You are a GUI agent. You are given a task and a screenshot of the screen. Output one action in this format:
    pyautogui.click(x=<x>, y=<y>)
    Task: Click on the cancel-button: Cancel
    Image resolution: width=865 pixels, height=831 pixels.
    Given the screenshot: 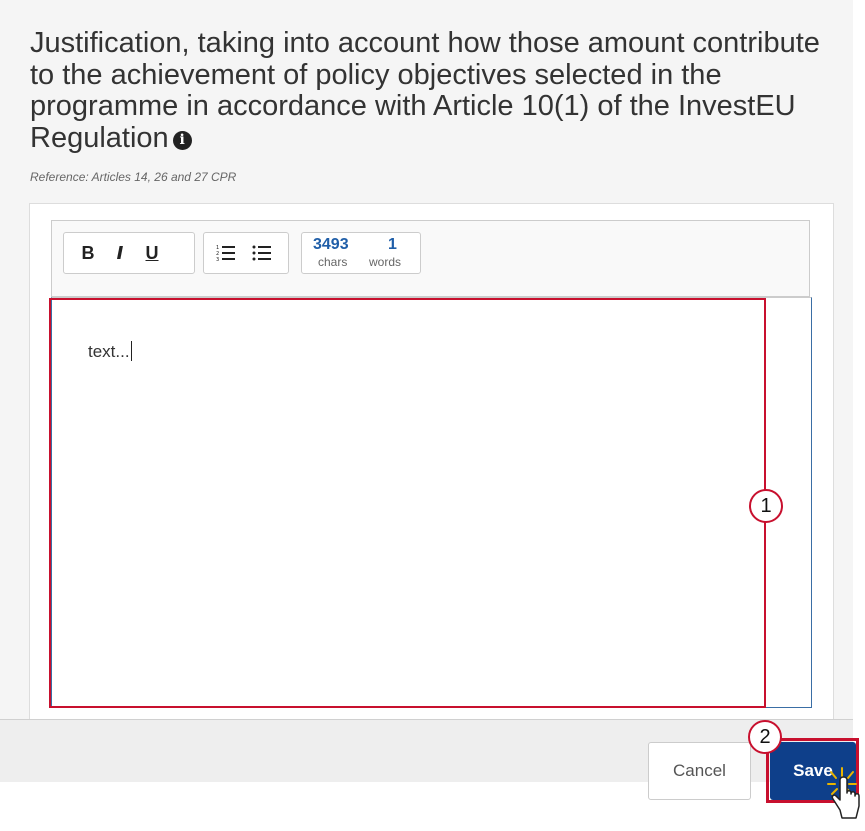 What is the action you would take?
    pyautogui.click(x=699, y=771)
    